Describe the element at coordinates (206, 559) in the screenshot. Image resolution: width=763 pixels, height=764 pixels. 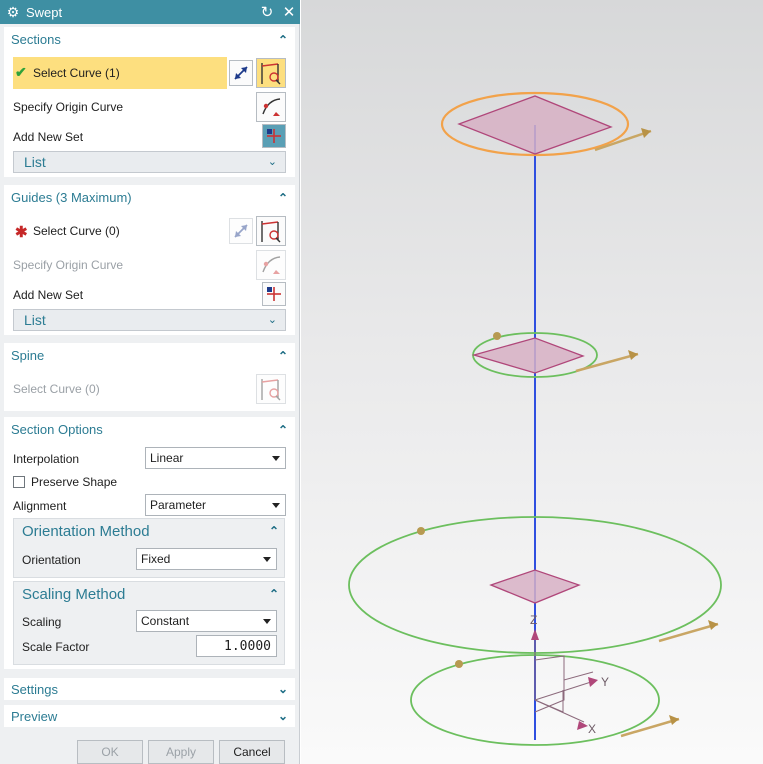
I see `orientation-select: Fixed` at that location.